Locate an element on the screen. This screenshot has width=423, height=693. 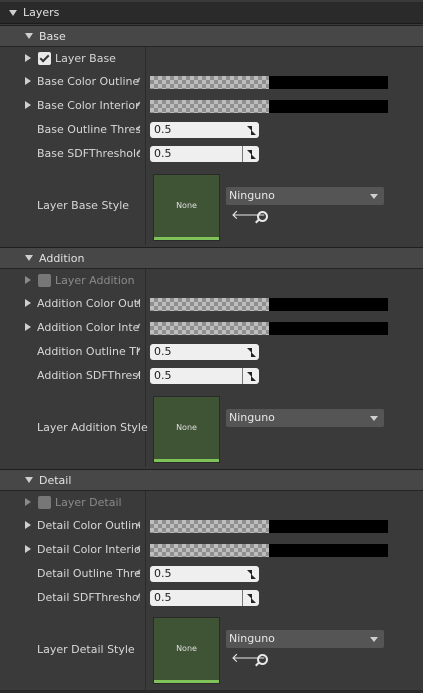
base-color-interior-swatch is located at coordinates (269, 106).